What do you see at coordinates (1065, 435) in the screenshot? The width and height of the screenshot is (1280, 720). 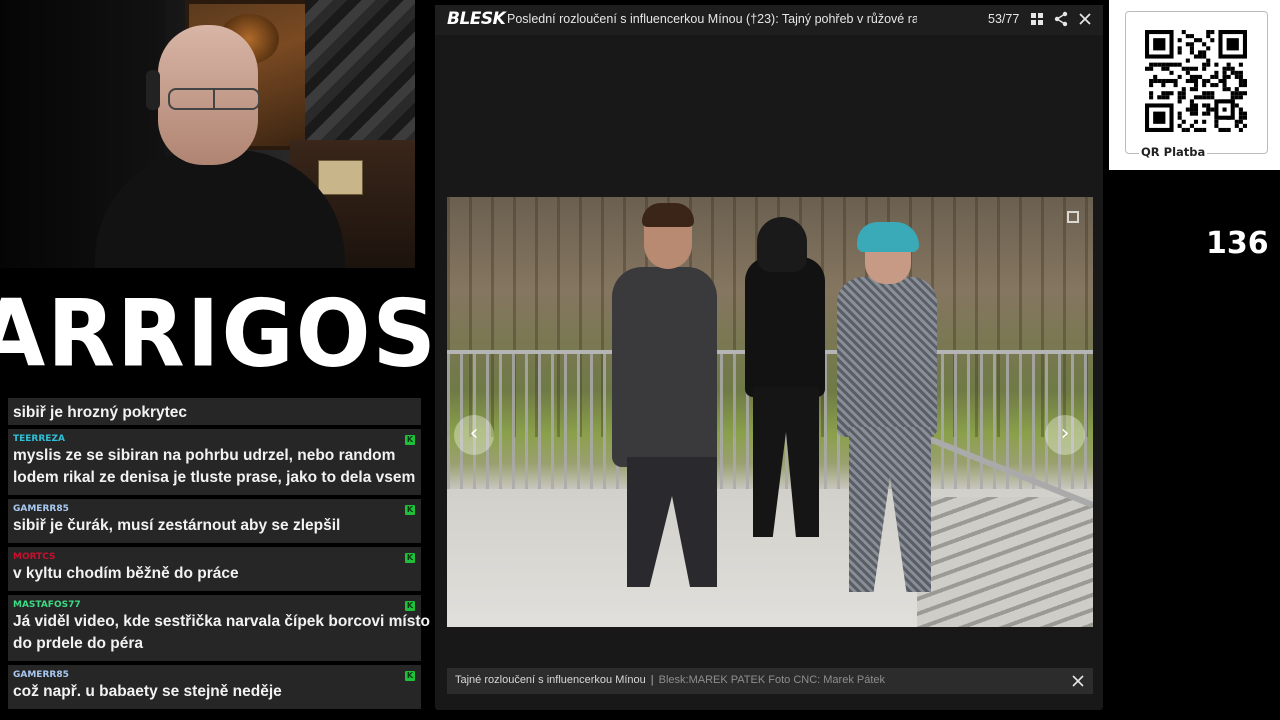 I see `next-photo-button: ›` at bounding box center [1065, 435].